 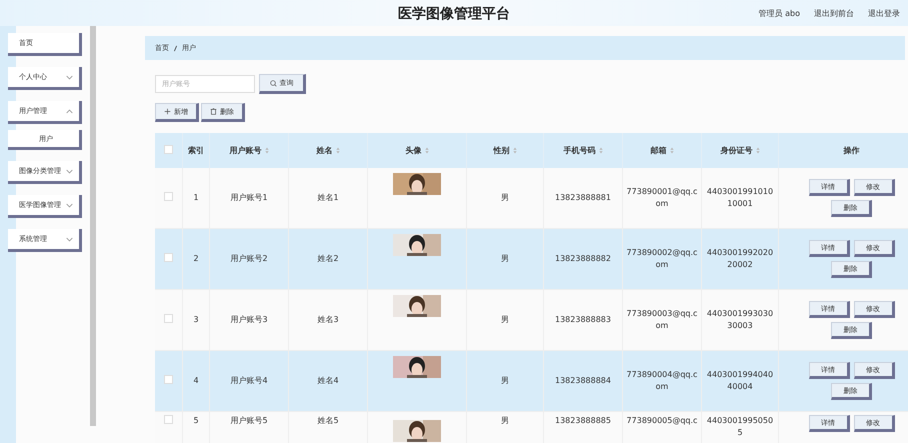 What do you see at coordinates (583, 198) in the screenshot?
I see `table-cell: 13823888881` at bounding box center [583, 198].